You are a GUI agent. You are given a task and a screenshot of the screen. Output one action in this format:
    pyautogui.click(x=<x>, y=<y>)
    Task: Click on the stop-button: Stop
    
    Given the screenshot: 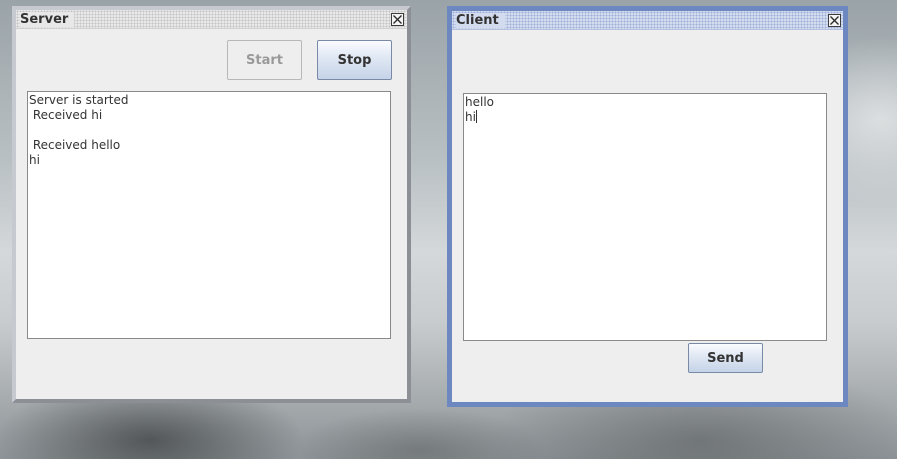 What is the action you would take?
    pyautogui.click(x=354, y=60)
    